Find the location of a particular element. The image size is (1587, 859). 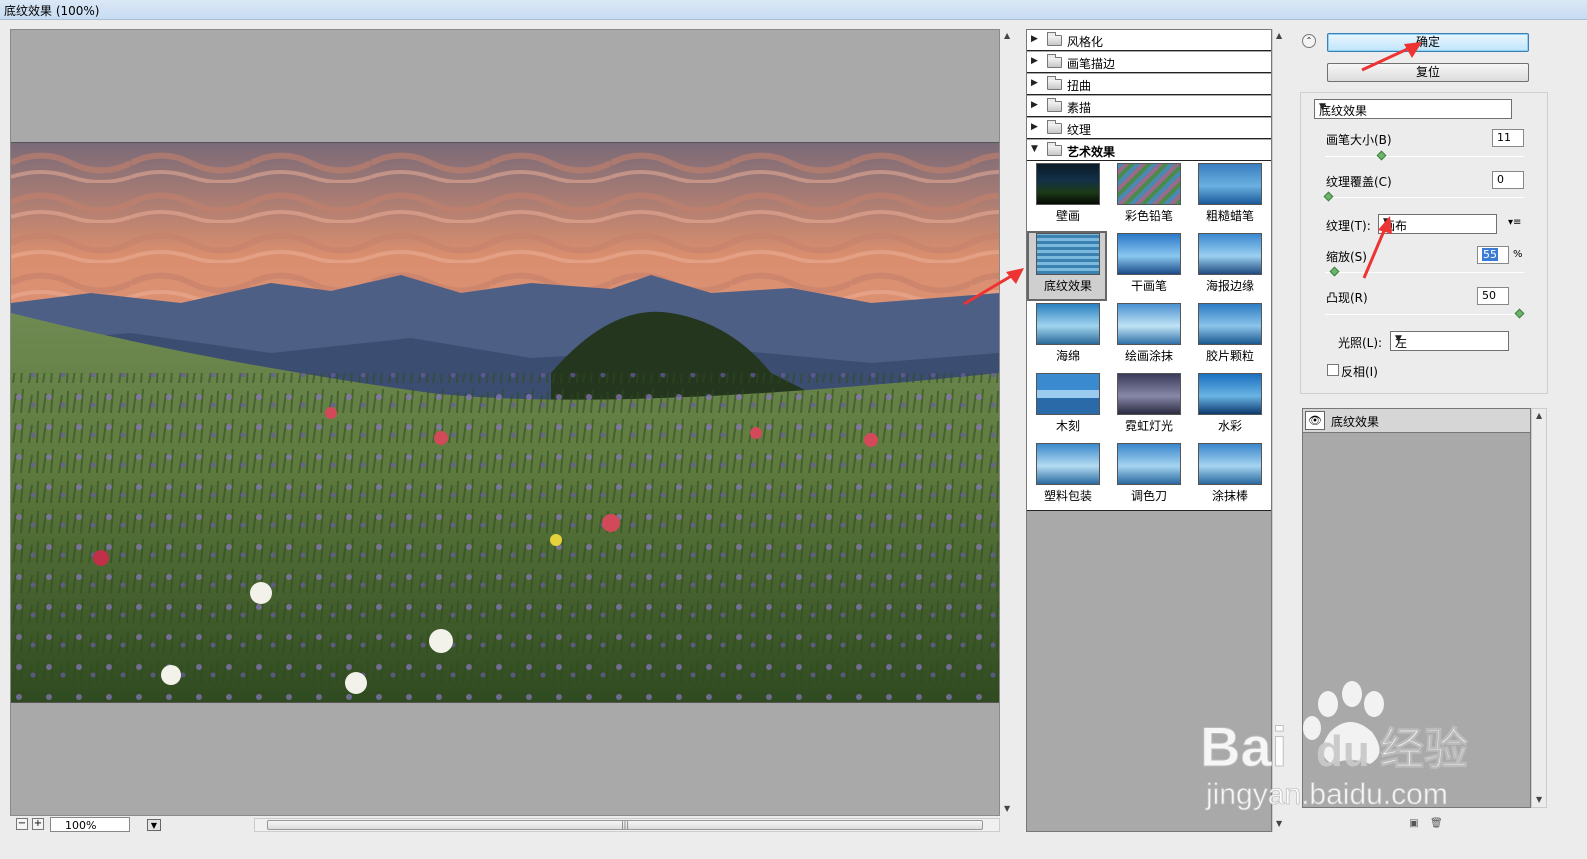

filter-thumb-neon-glow: 霓虹灯光 is located at coordinates (1148, 406).